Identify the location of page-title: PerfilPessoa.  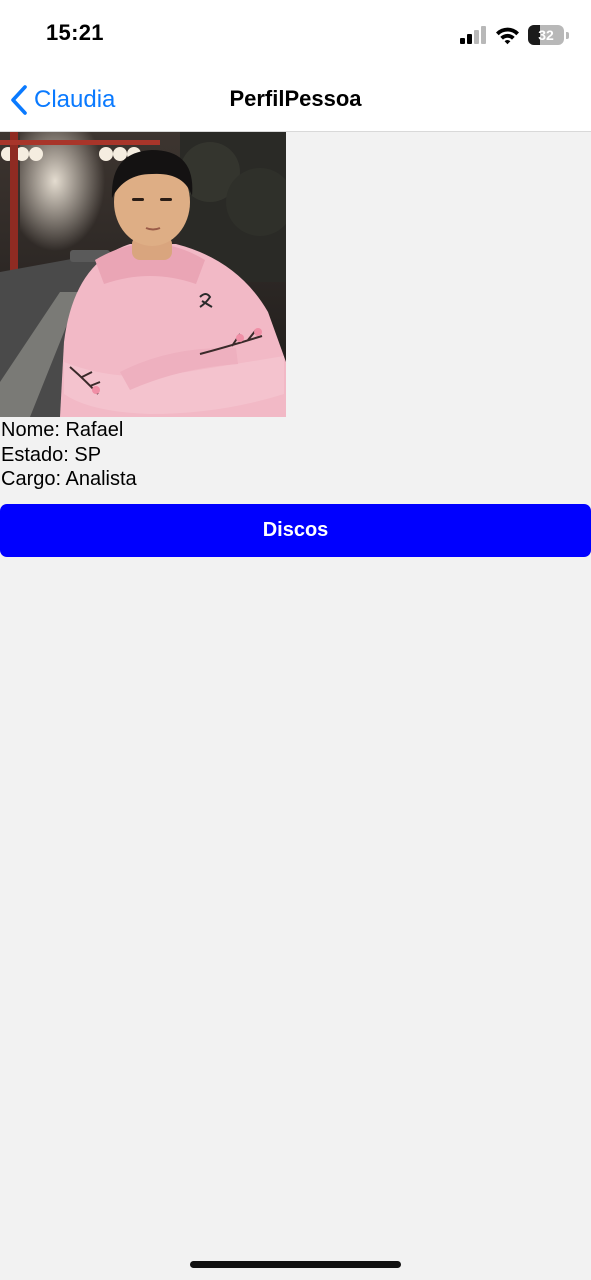
(295, 98).